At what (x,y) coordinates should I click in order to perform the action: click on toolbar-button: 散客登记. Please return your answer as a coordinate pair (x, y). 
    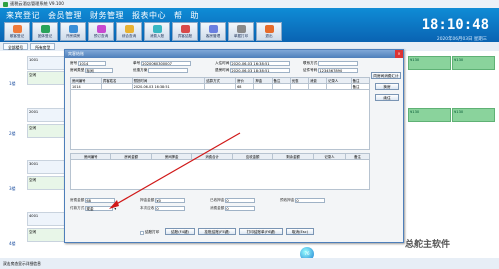
    Looking at the image, I should click on (17, 31).